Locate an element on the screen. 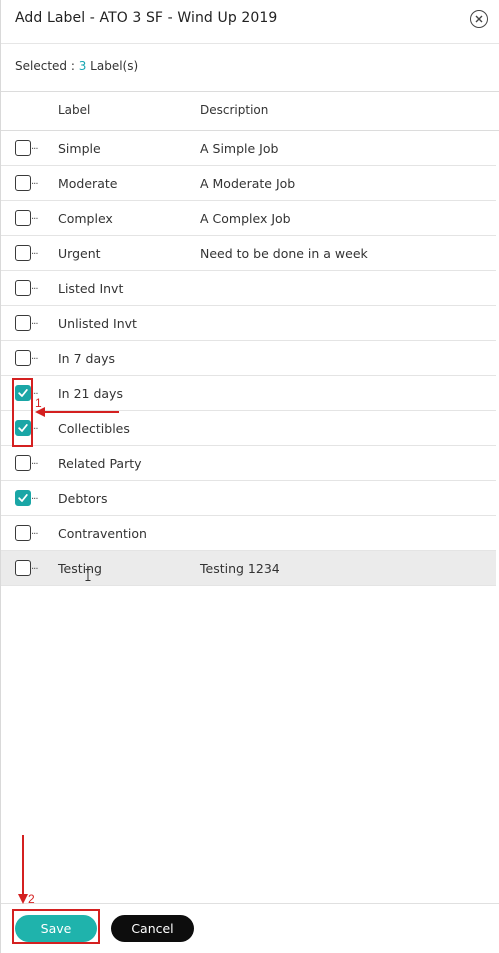 This screenshot has height=953, width=499. row-label: Contravention is located at coordinates (102, 533).